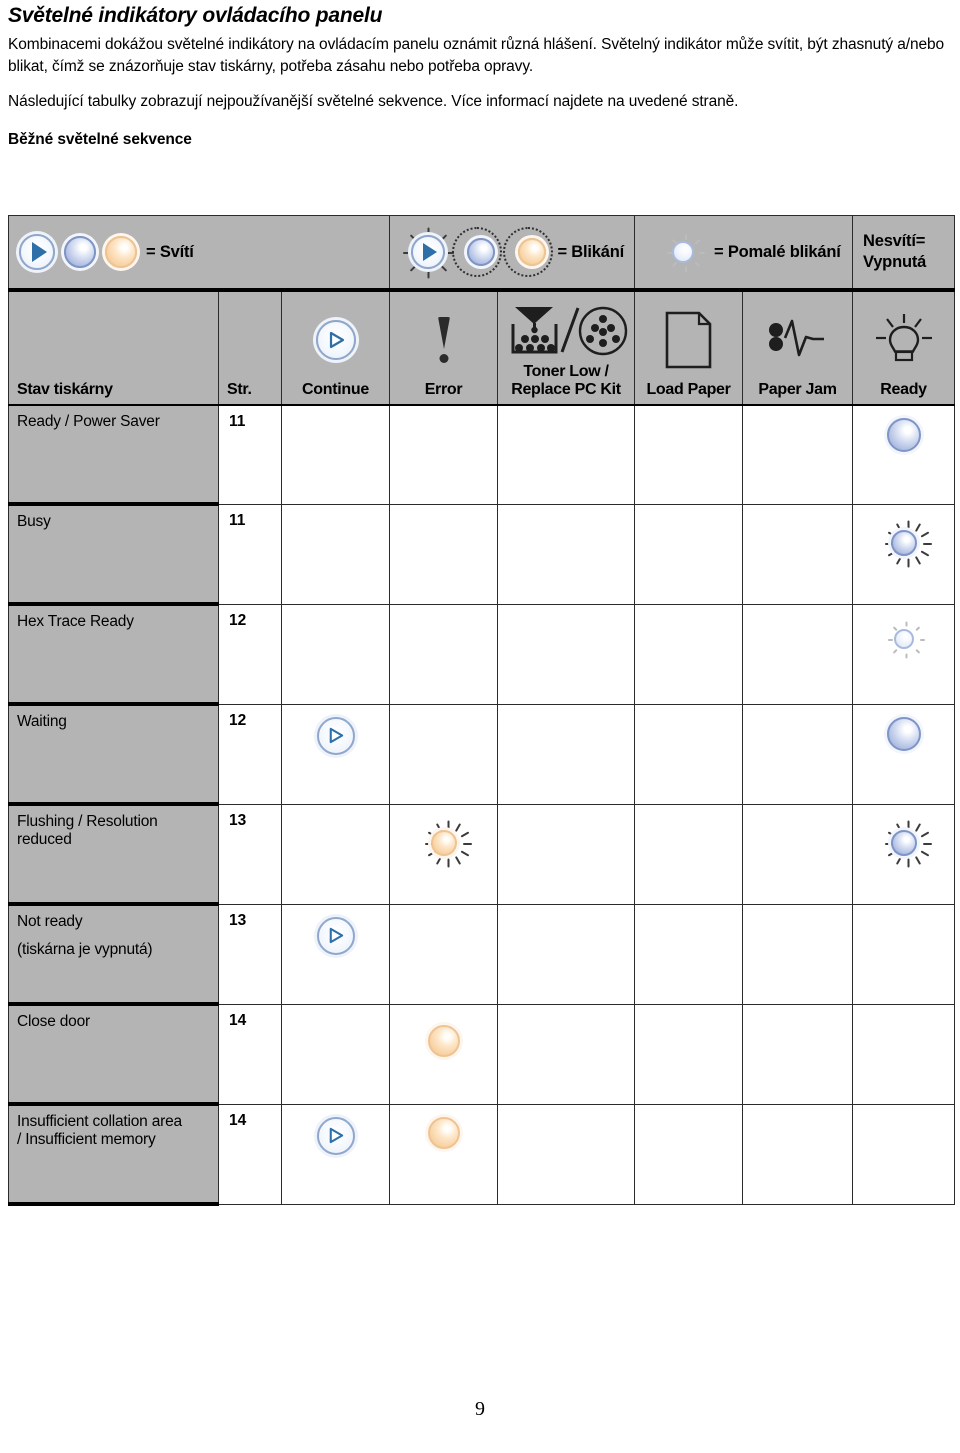 The image size is (960, 1453). What do you see at coordinates (905, 543) in the screenshot?
I see `lamp-blue-blinking-icon` at bounding box center [905, 543].